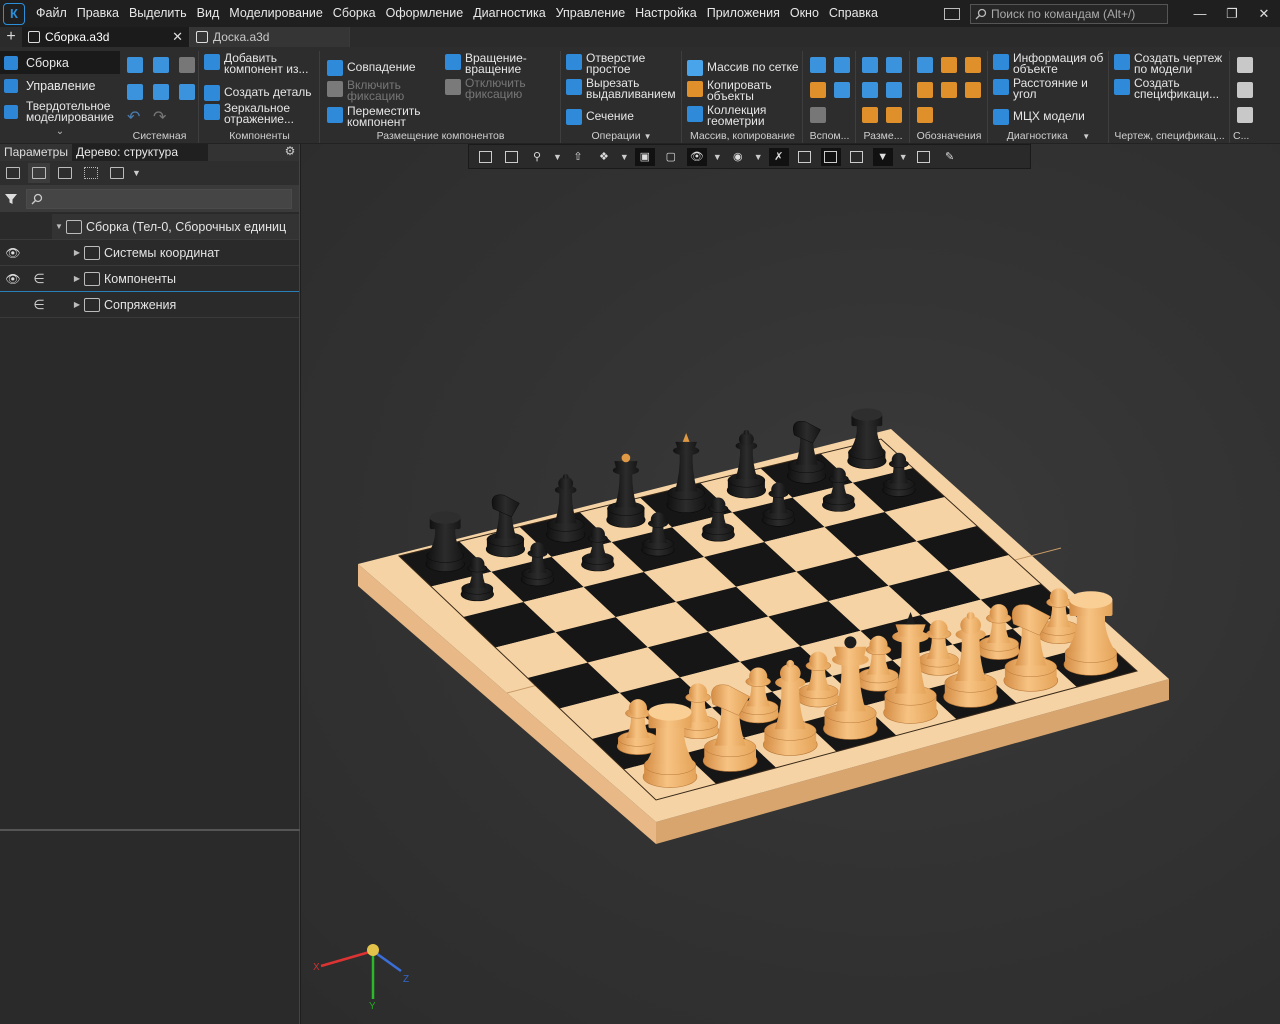 This screenshot has height=1024, width=1280. Describe the element at coordinates (106, 37) in the screenshot. I see `tab-assembly: Сборка.a3d ✕` at that location.